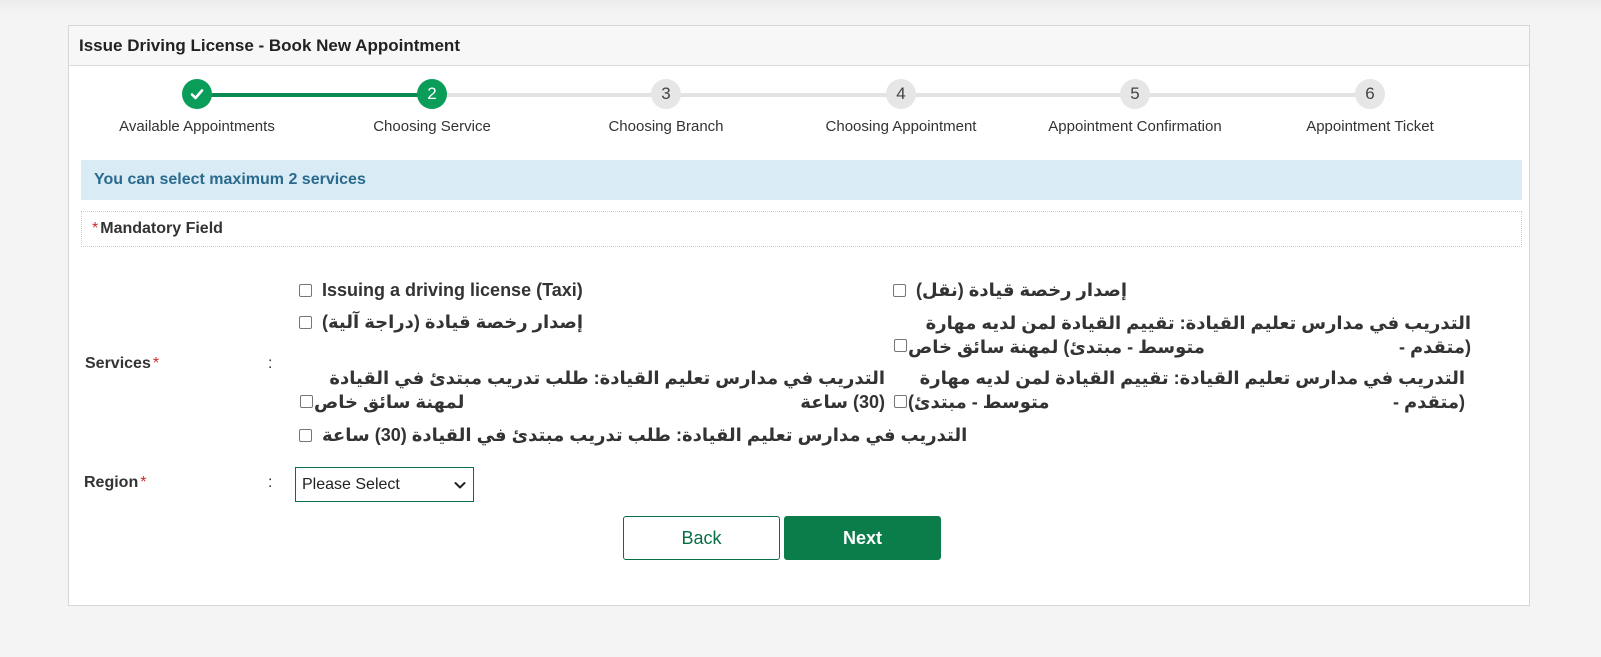  What do you see at coordinates (305, 290) in the screenshot?
I see `service-checkbox-taxi` at bounding box center [305, 290].